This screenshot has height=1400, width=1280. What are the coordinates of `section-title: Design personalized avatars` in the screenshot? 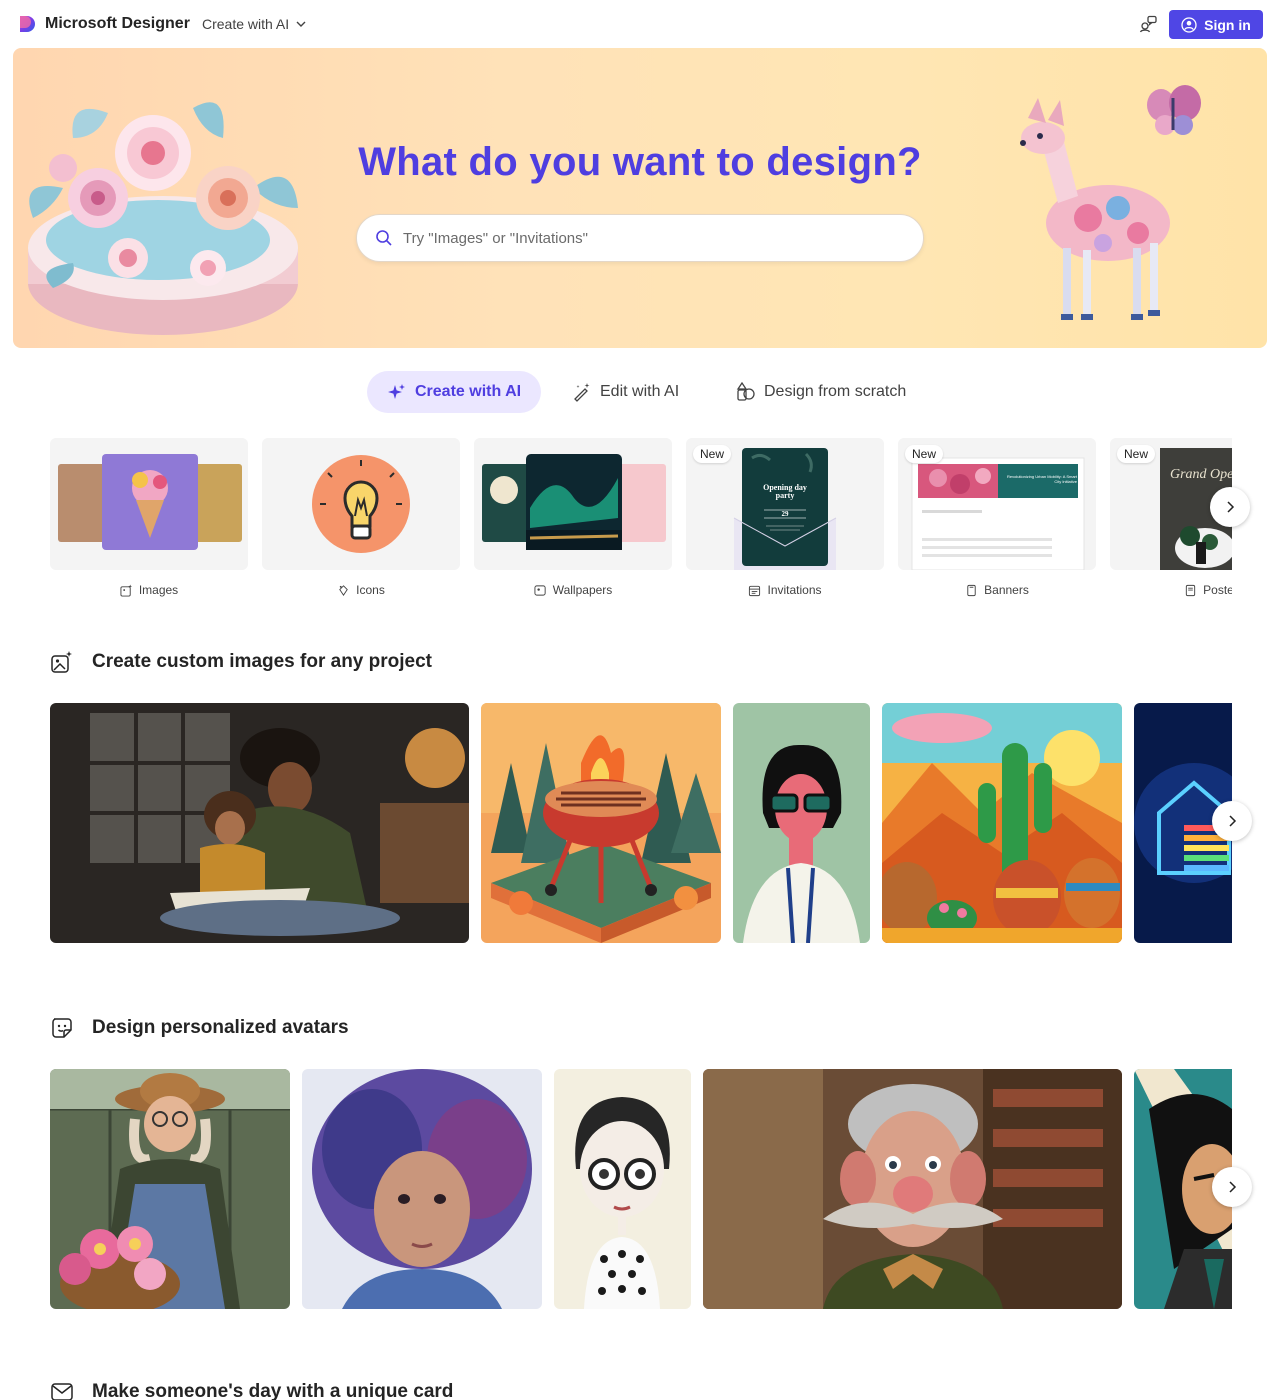 It's located at (220, 1027).